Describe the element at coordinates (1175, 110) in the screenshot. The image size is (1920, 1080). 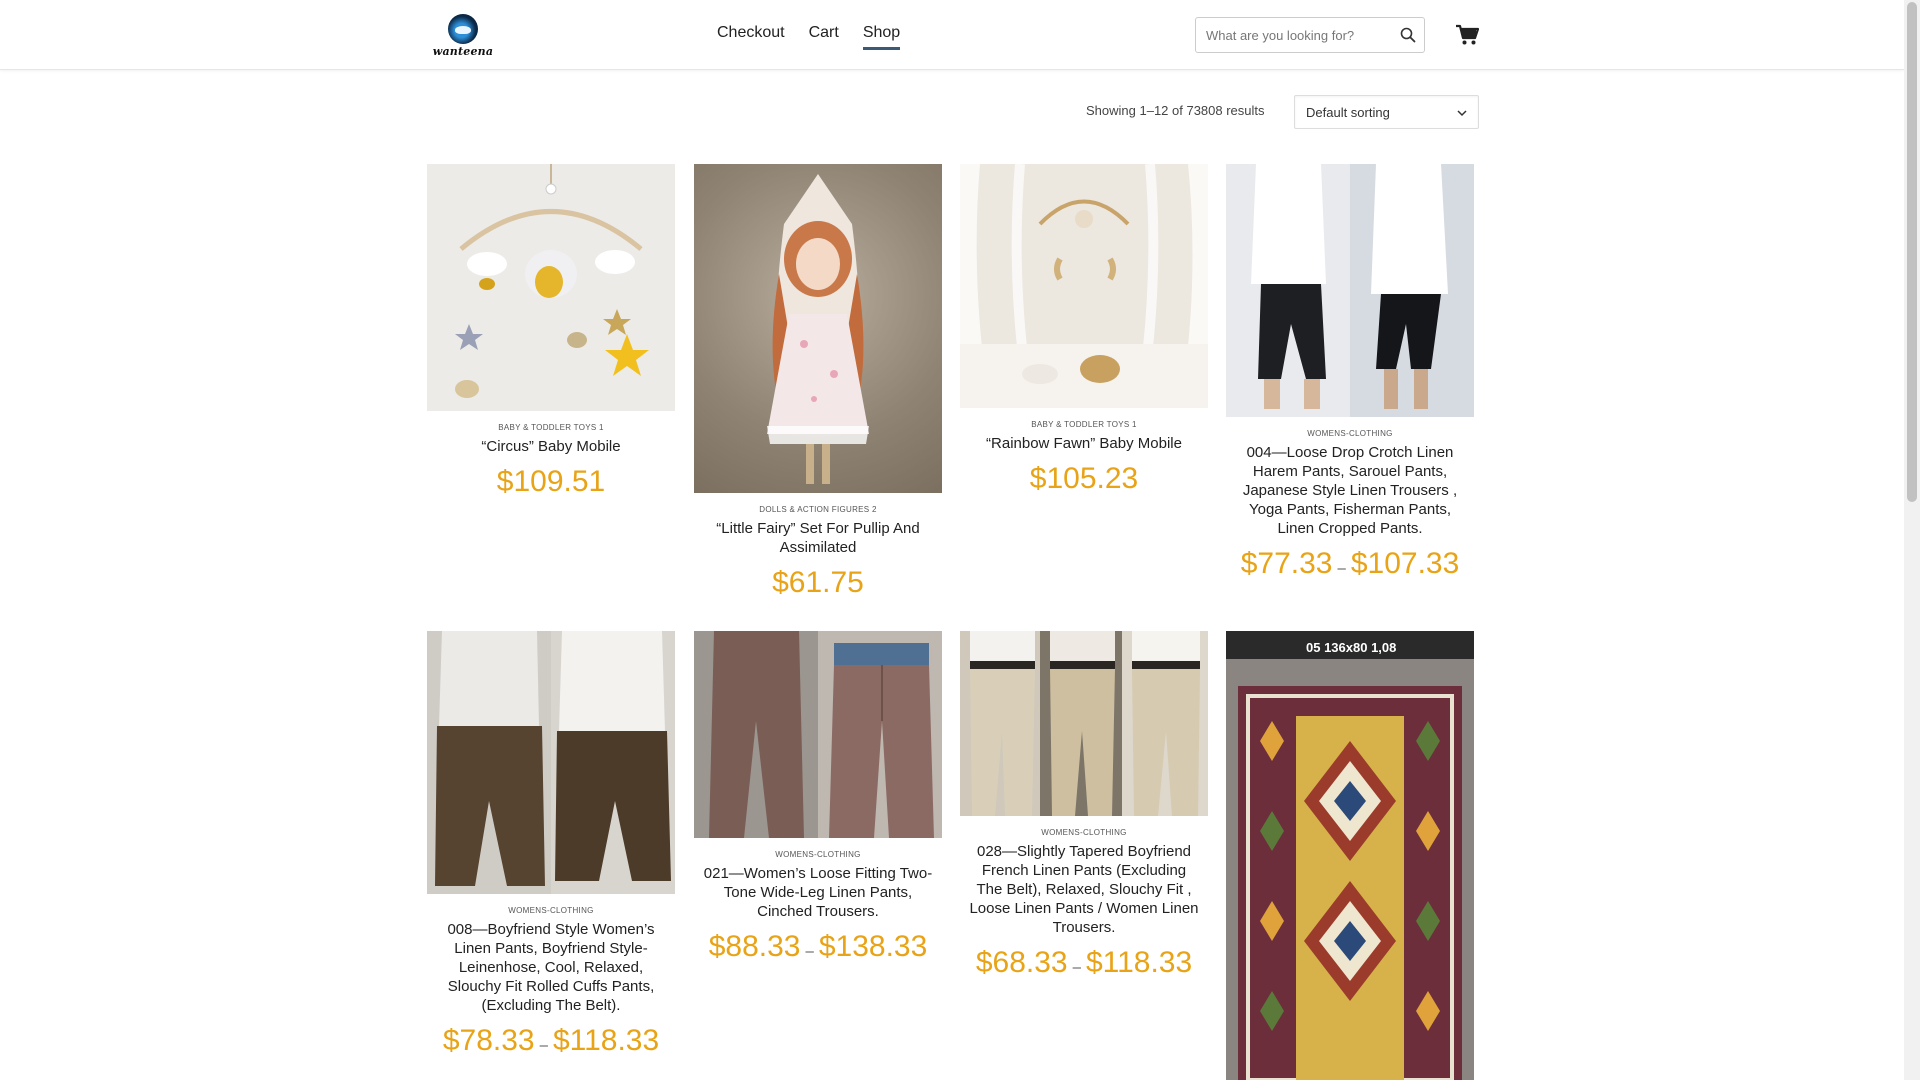
I see `result-count: Showing 1–12 of 73808 results` at that location.